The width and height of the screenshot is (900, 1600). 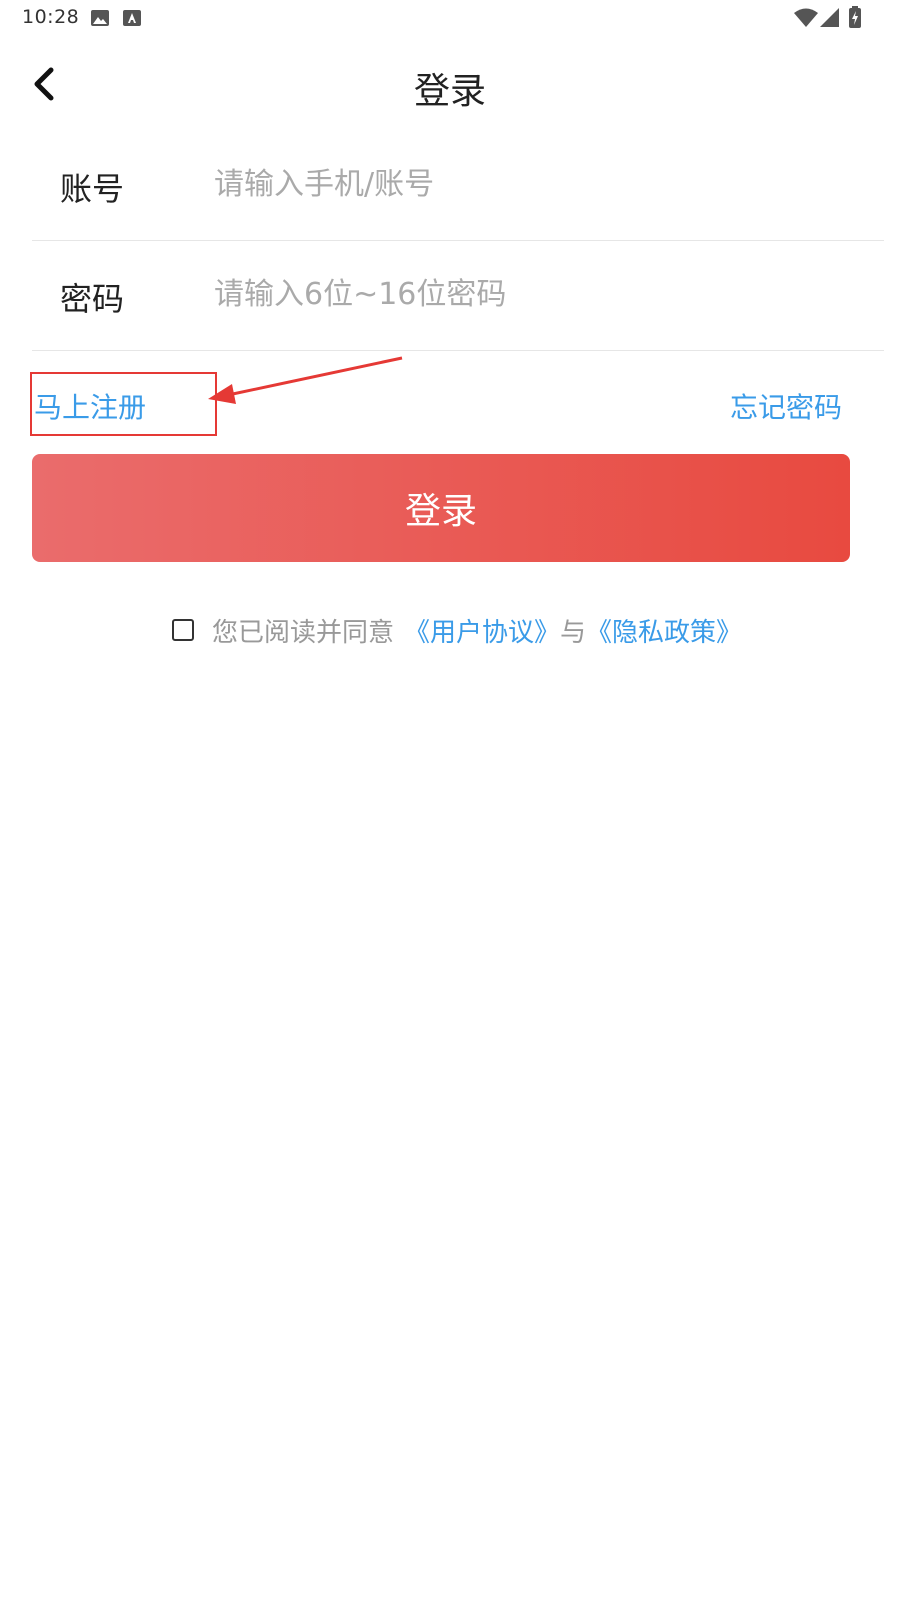 I want to click on account-label: 账号, so click(x=92, y=189).